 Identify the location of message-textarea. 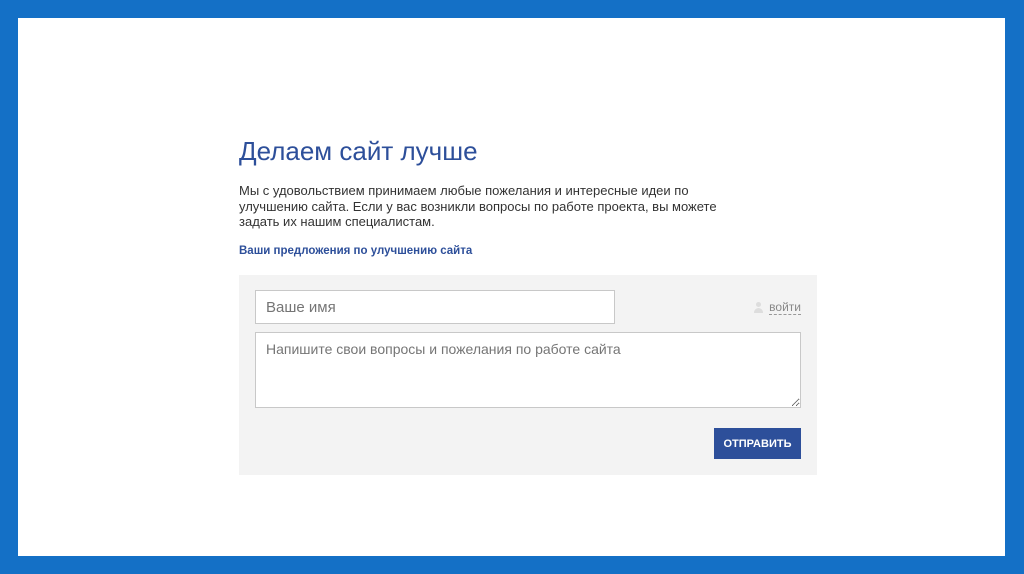
(528, 370).